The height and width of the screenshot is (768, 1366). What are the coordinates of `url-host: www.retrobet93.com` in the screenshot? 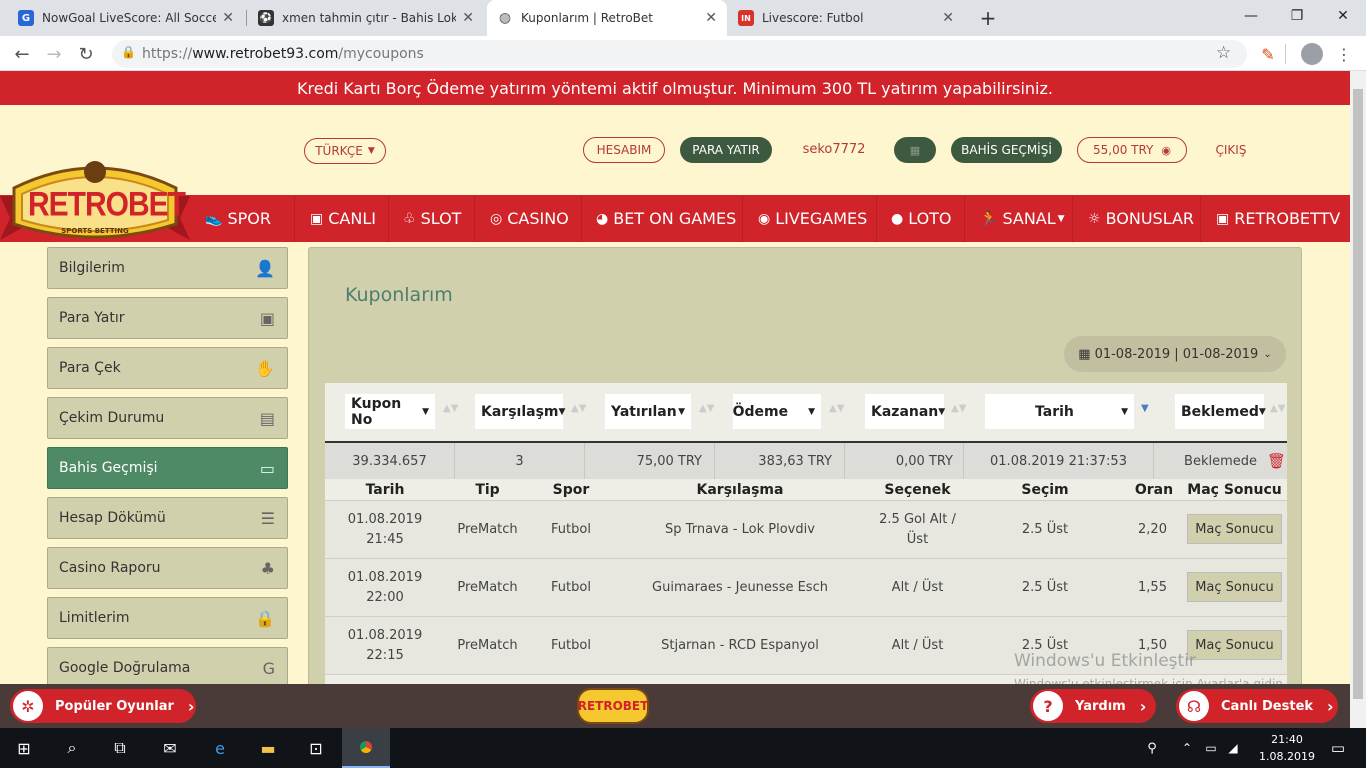 It's located at (265, 54).